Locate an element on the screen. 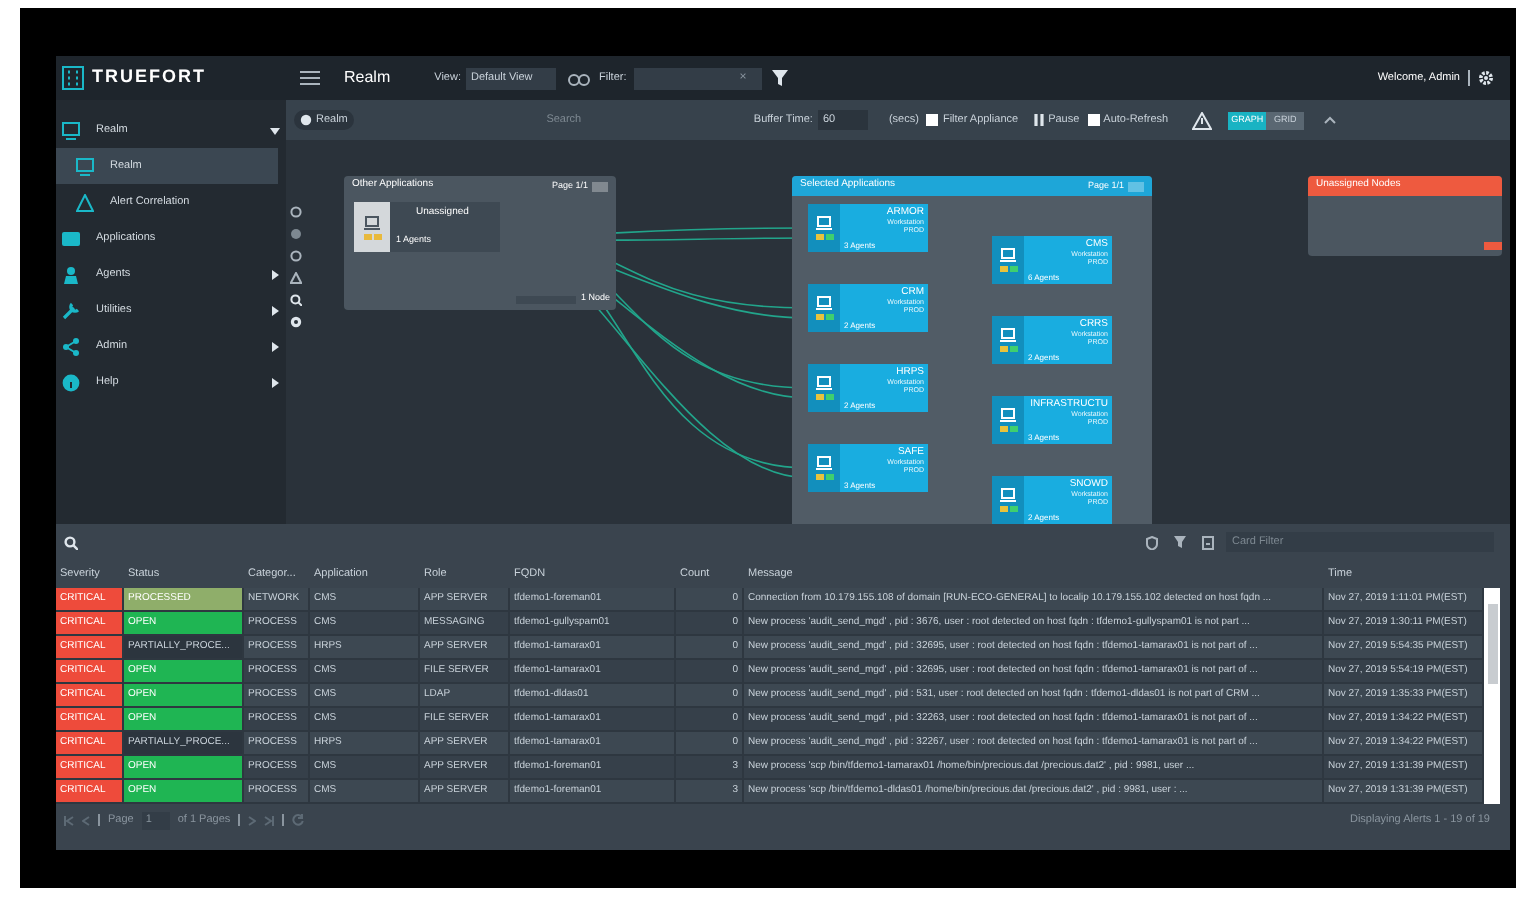 The image size is (1532, 912). binoculars-icon is located at coordinates (579, 78).